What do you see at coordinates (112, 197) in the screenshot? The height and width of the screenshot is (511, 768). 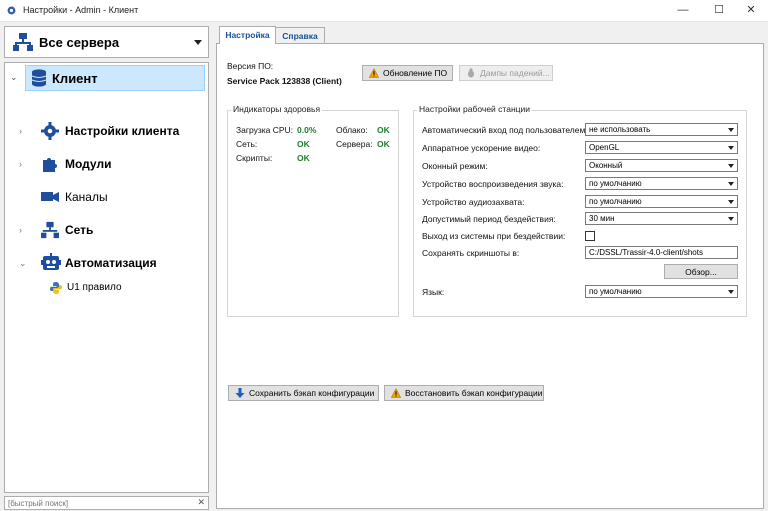 I see `tree-item-channels: Каналы` at bounding box center [112, 197].